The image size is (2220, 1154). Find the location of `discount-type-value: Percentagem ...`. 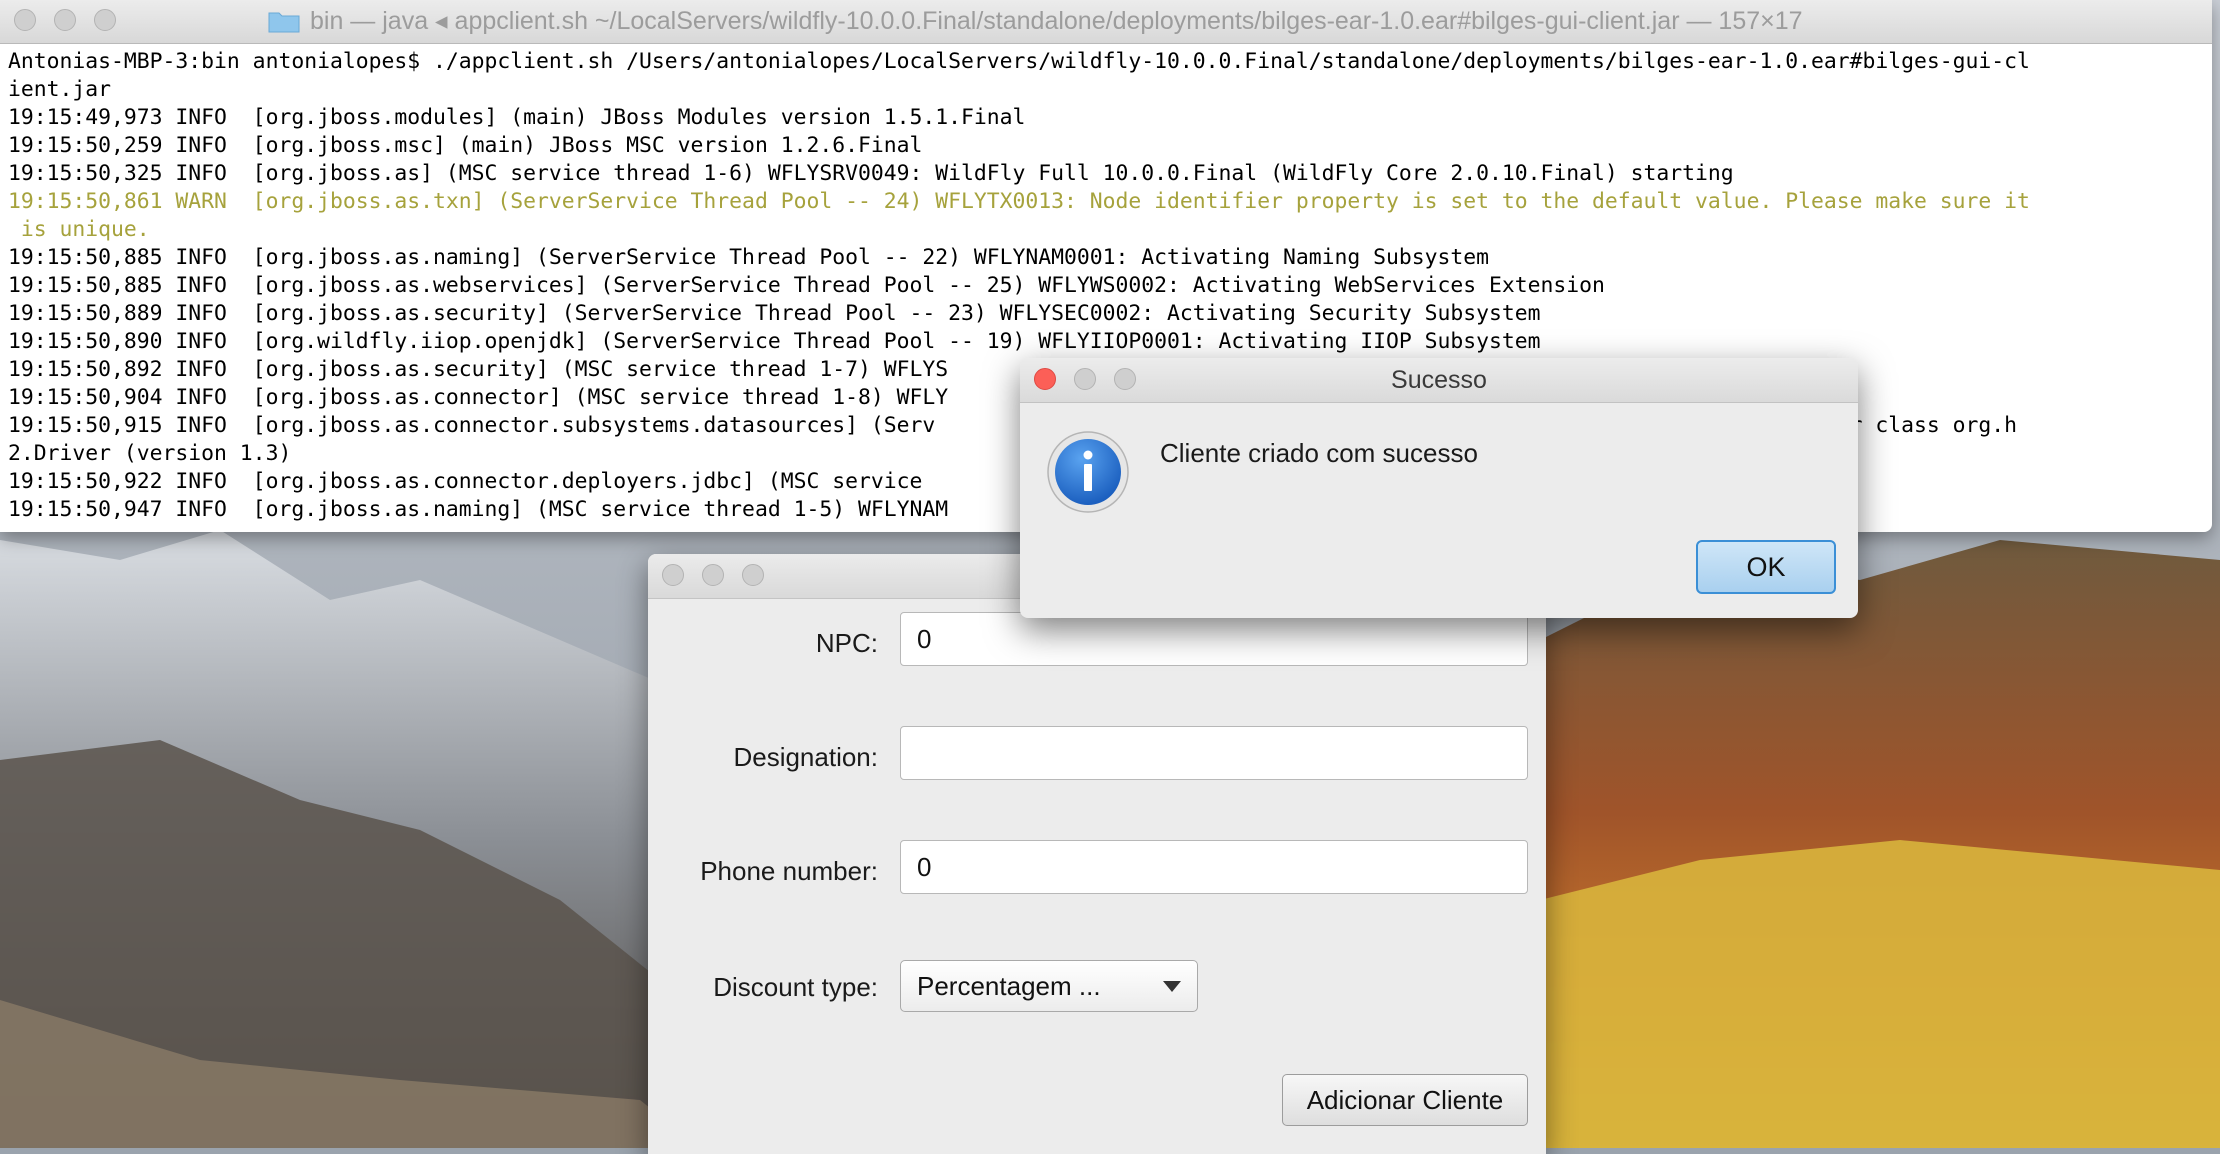

discount-type-value: Percentagem ... is located at coordinates (1009, 986).